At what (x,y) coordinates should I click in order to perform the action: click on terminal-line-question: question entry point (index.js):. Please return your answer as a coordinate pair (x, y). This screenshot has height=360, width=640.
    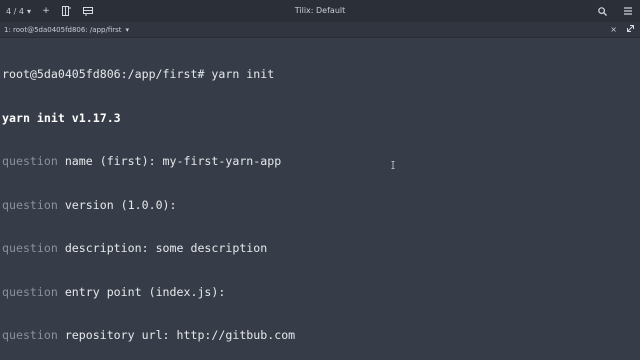
    Looking at the image, I should click on (321, 292).